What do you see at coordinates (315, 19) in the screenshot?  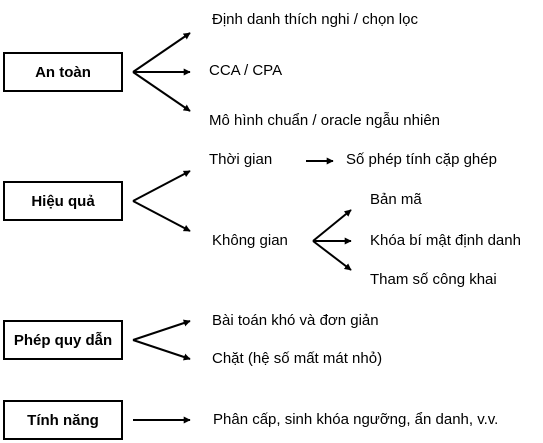 I see `security-item-identity: Định danh thích nghi / chọn lọc` at bounding box center [315, 19].